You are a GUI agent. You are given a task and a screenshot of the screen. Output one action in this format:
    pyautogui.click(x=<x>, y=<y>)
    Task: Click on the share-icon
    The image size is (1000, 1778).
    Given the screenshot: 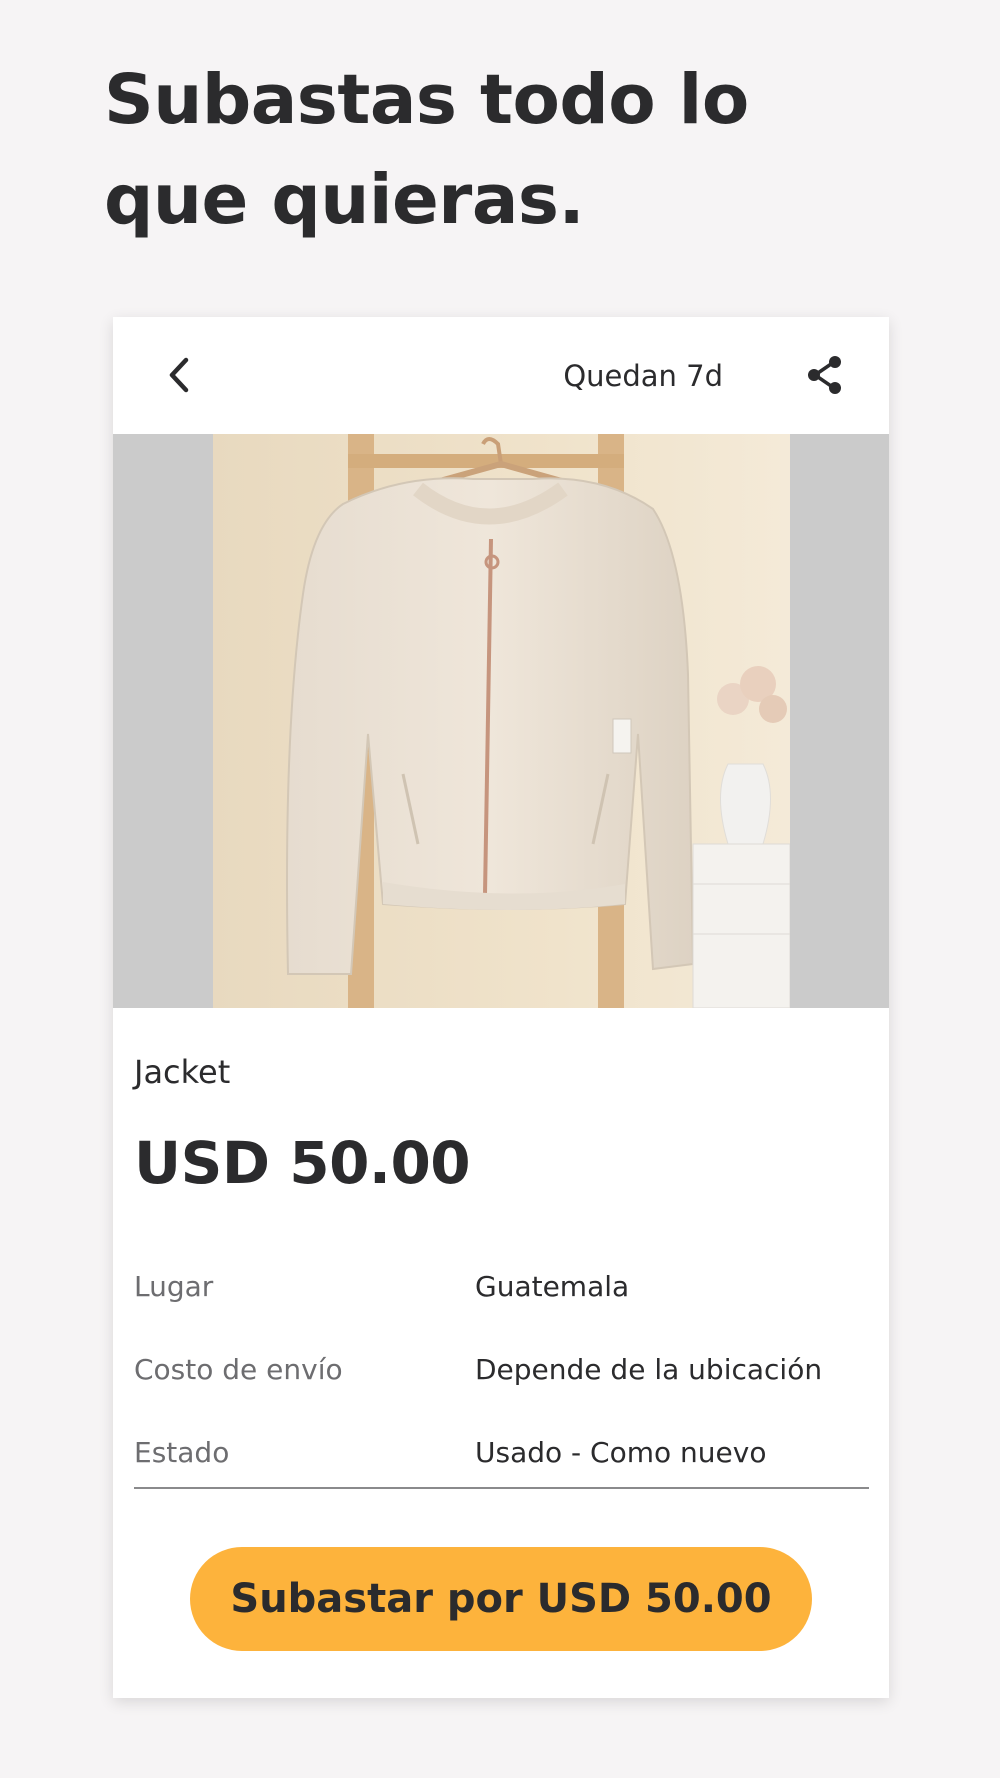 What is the action you would take?
    pyautogui.click(x=824, y=375)
    